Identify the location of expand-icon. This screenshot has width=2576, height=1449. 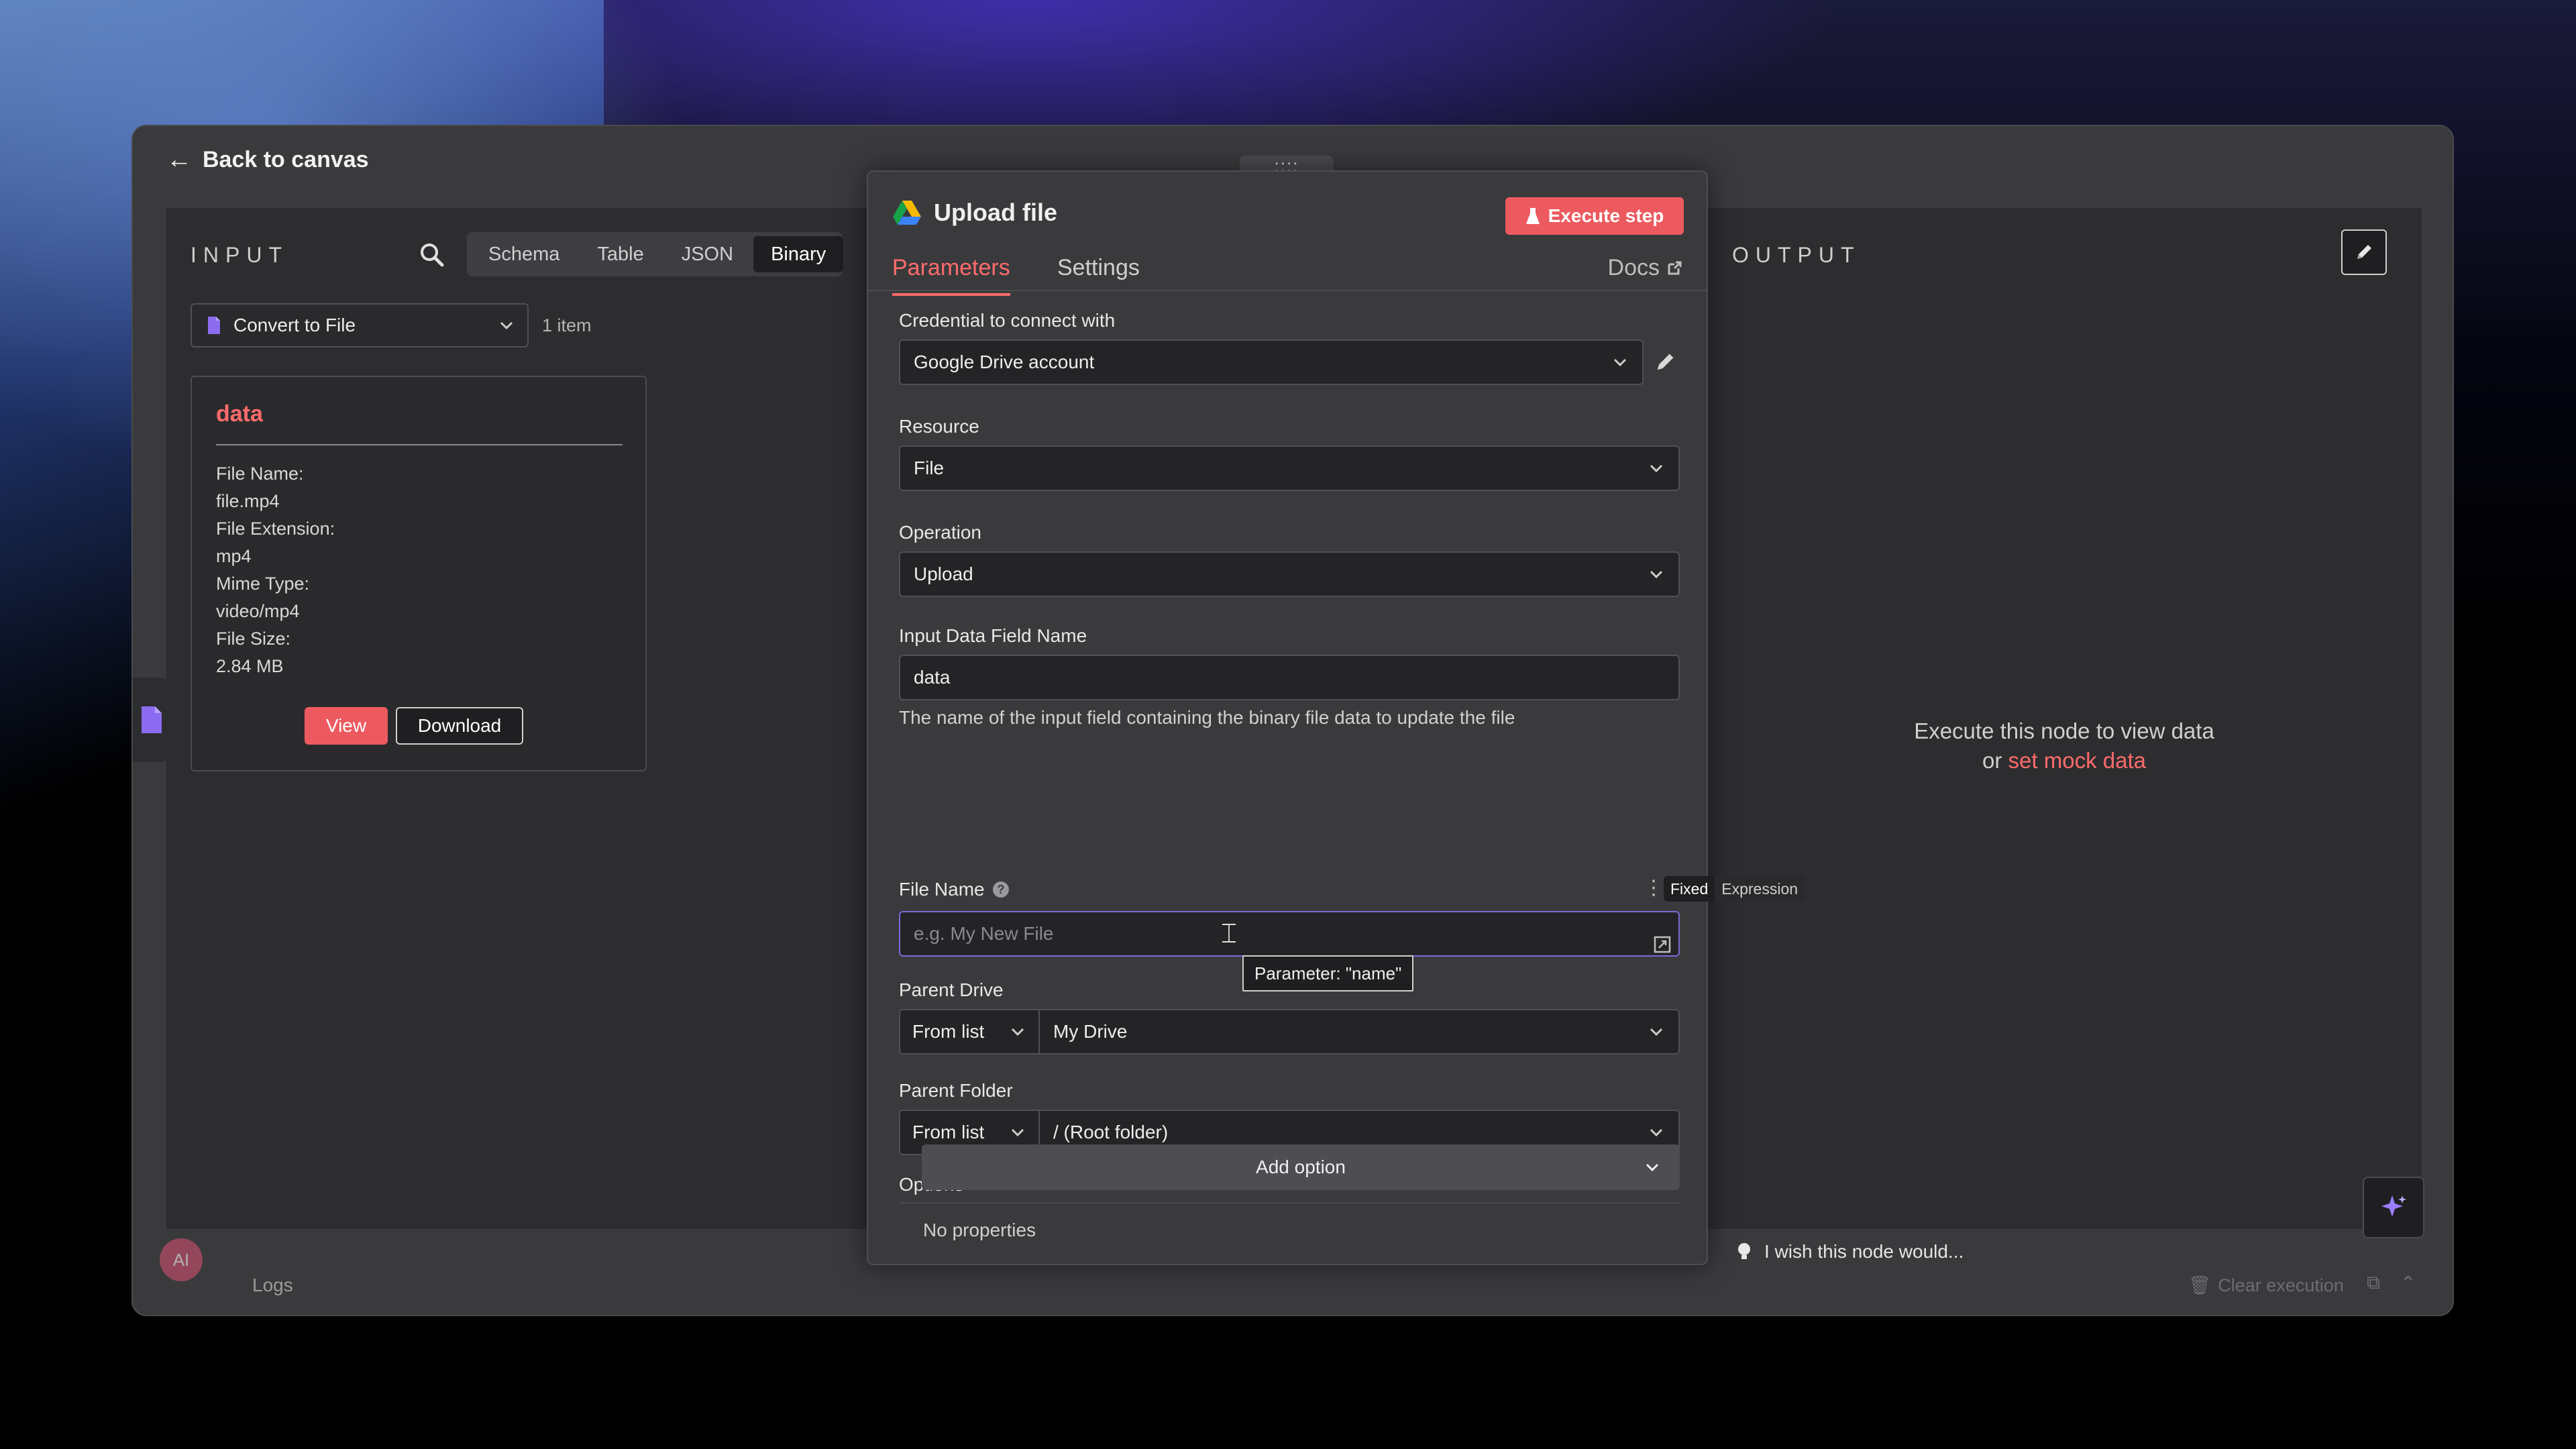
(1662, 944).